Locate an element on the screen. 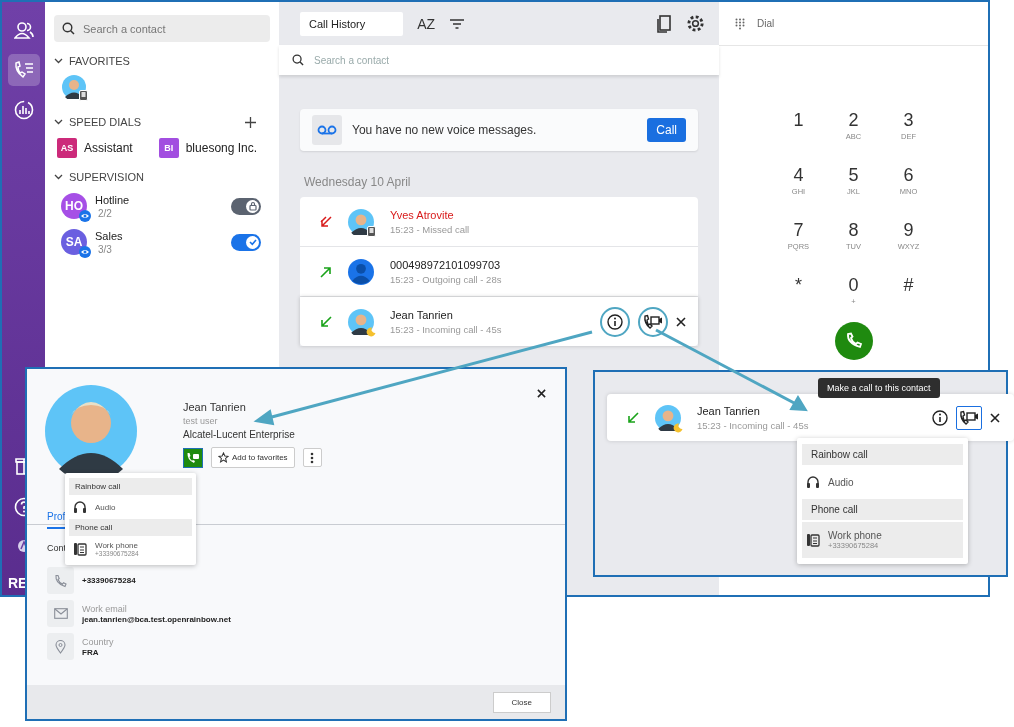  speed-dial-name: bluesong Inc. is located at coordinates (221, 148).